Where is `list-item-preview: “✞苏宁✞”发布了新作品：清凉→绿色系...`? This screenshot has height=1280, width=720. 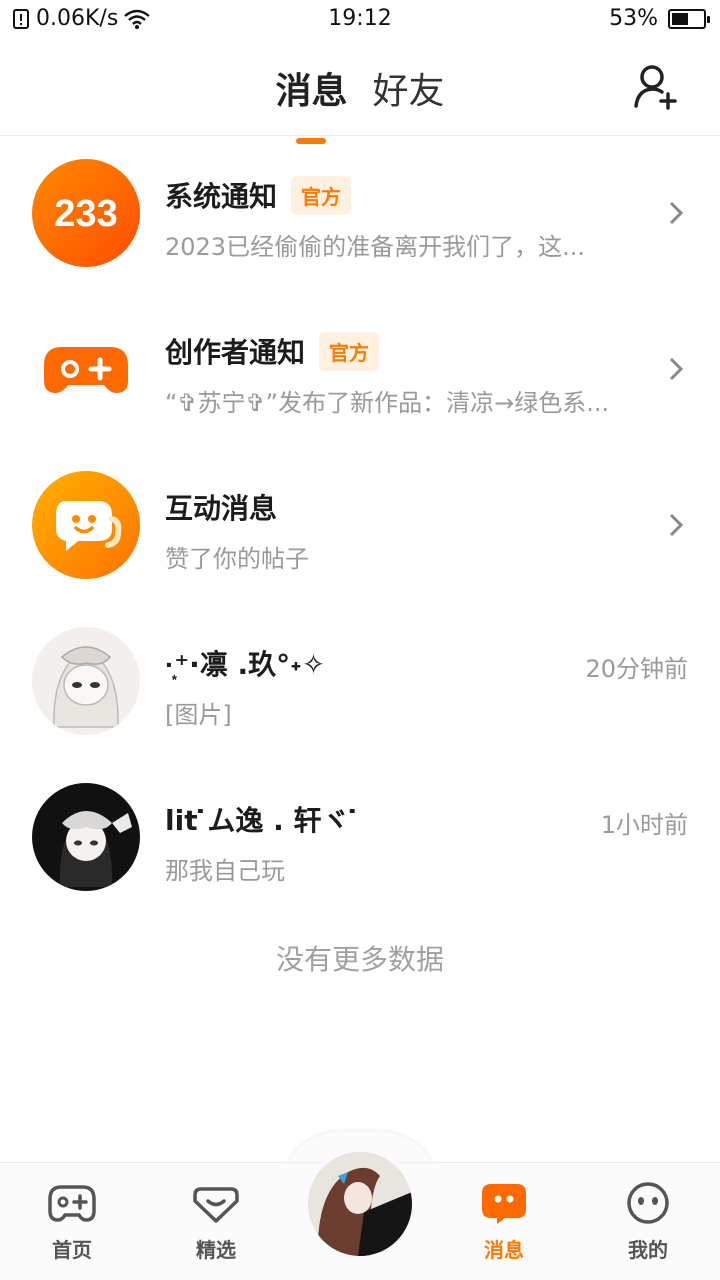
list-item-preview: “✞苏宁✞”发布了新作品：清凉→绿色系... is located at coordinates (387, 403).